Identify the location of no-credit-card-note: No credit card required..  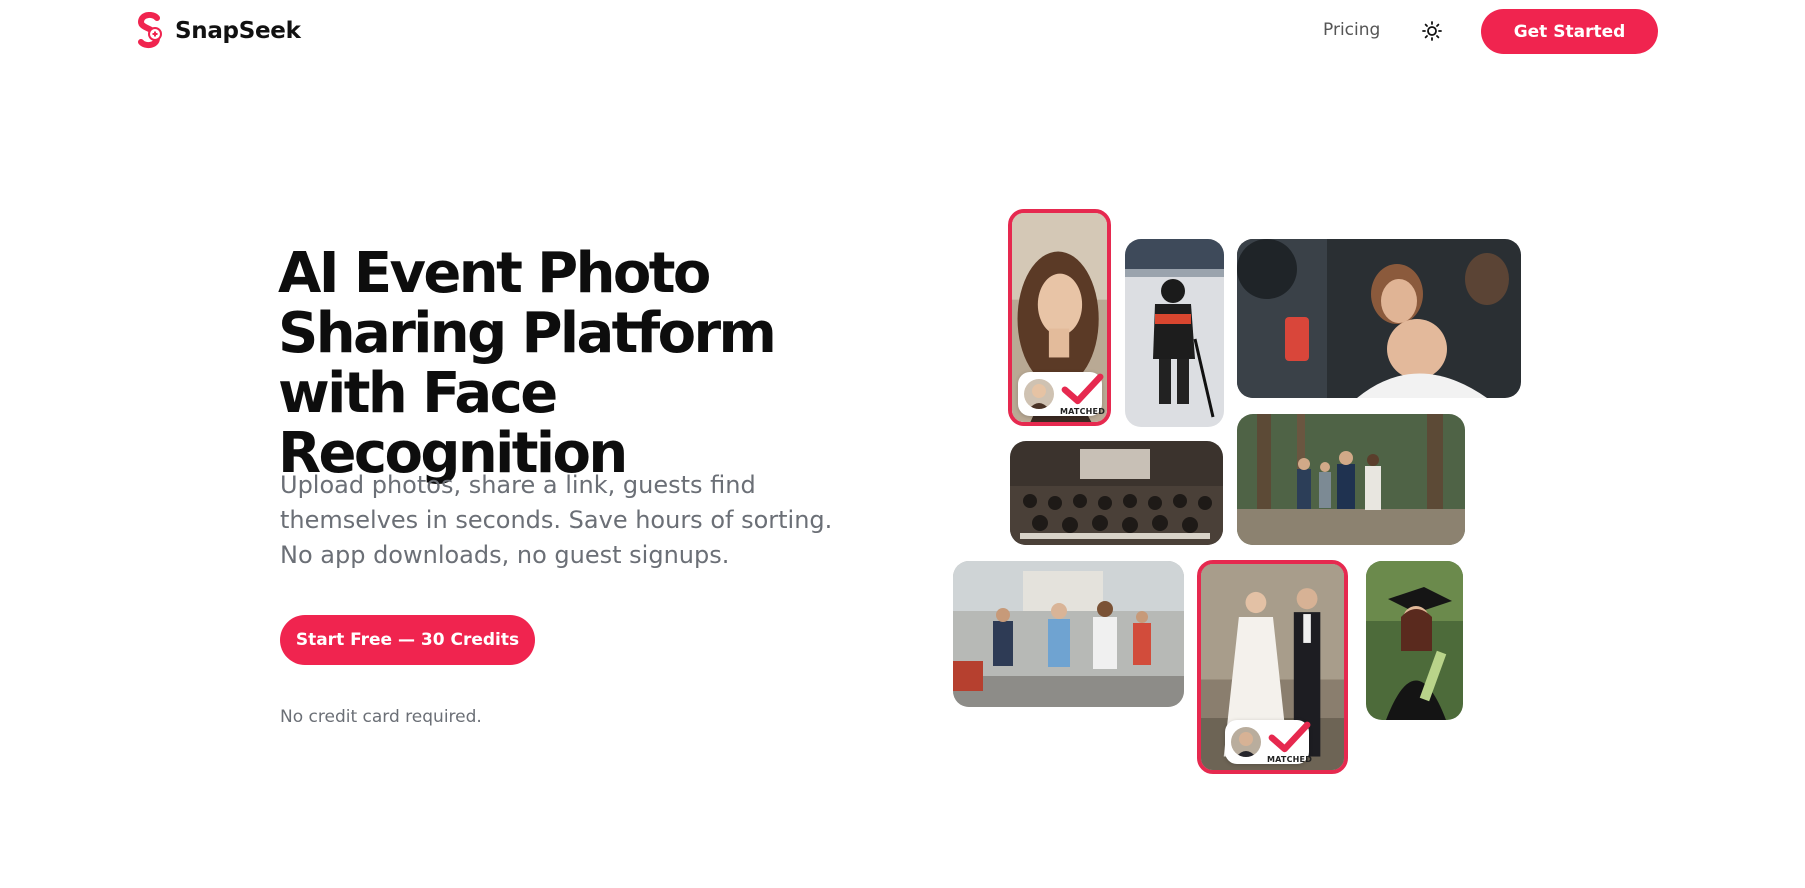
(381, 717).